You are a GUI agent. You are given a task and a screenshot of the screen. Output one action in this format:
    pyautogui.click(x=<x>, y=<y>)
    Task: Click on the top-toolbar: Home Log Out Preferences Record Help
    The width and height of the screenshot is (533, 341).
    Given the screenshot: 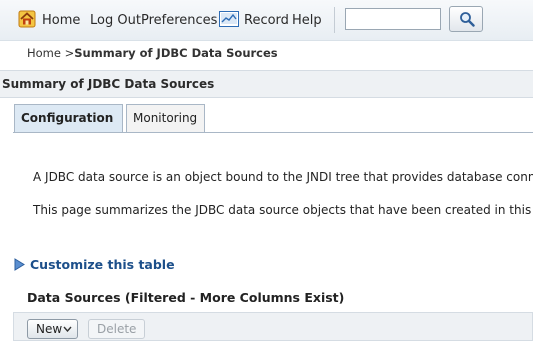 What is the action you would take?
    pyautogui.click(x=266, y=20)
    